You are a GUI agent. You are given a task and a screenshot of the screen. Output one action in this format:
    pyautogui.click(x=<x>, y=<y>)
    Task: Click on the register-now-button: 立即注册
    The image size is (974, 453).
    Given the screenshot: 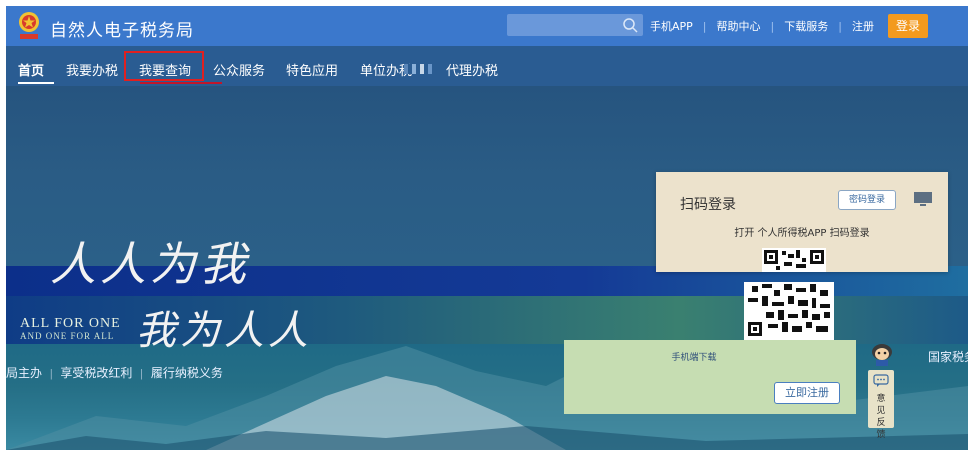 What is the action you would take?
    pyautogui.click(x=807, y=393)
    